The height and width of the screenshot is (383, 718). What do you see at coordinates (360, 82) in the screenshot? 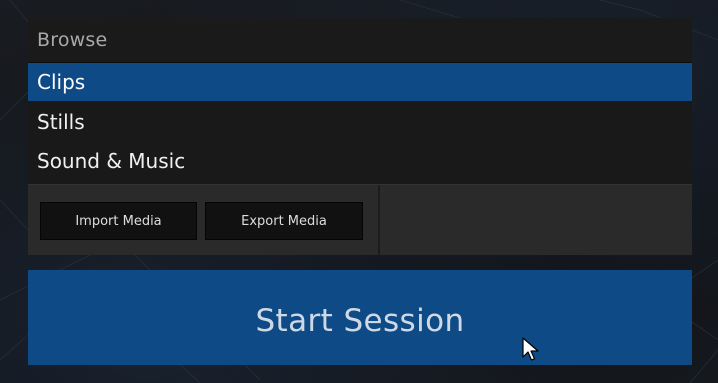
I see `browse-item-clips: Clips` at bounding box center [360, 82].